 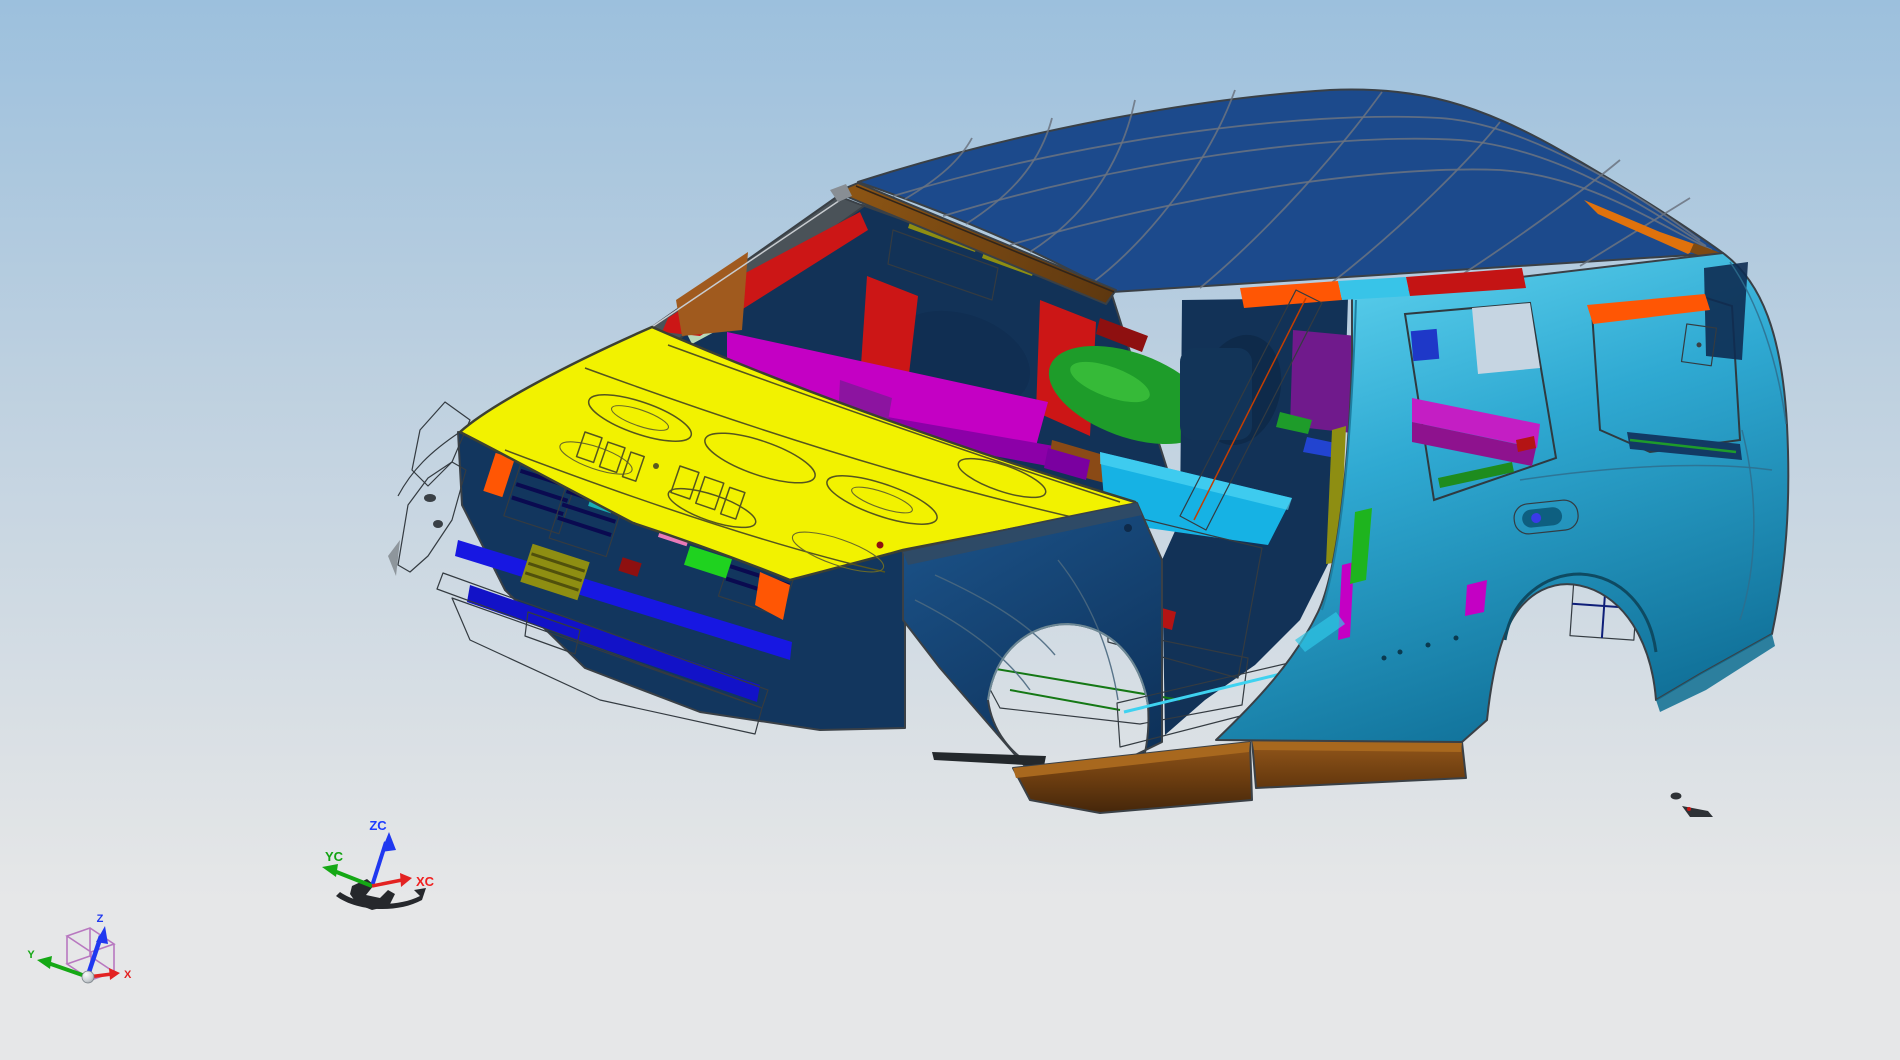 What do you see at coordinates (880, 545) in the screenshot?
I see `hood-marker-dot` at bounding box center [880, 545].